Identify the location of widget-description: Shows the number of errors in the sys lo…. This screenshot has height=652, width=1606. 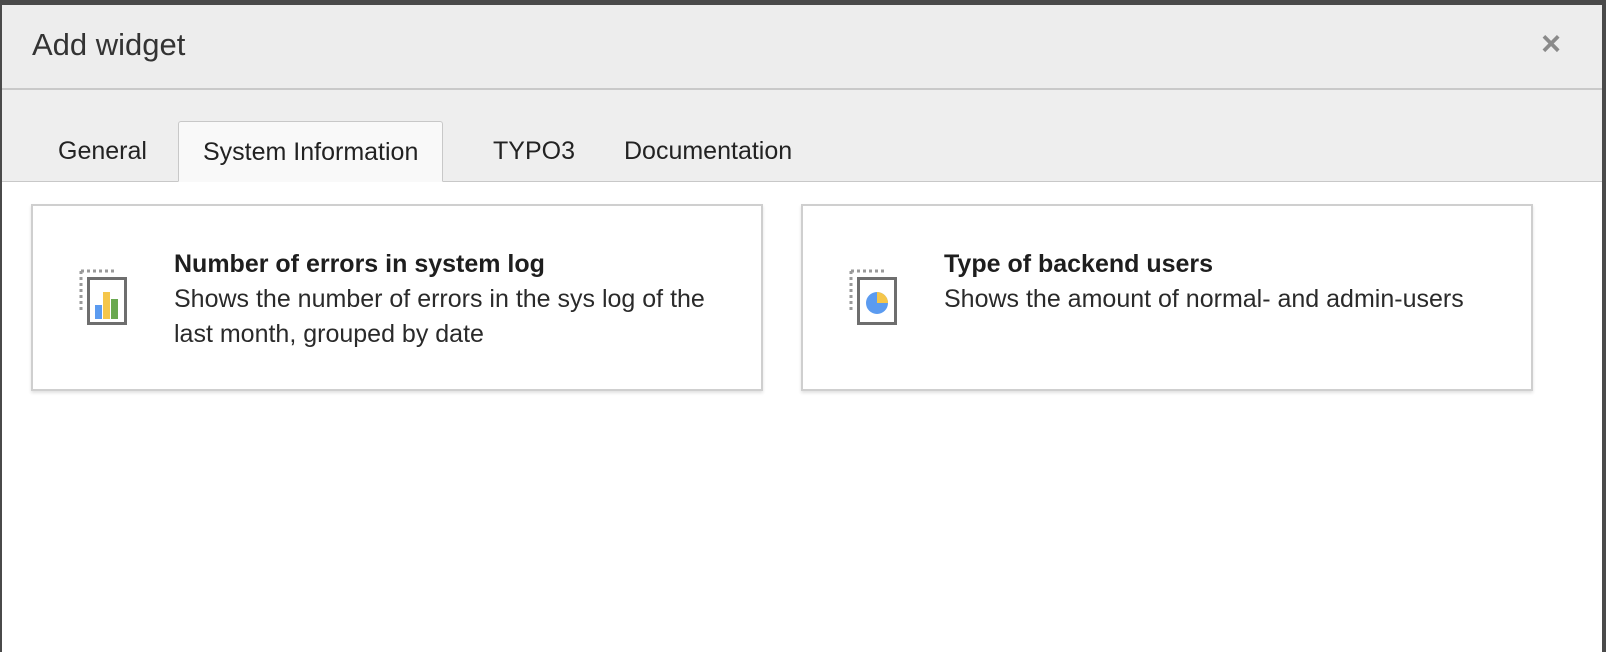
(439, 316).